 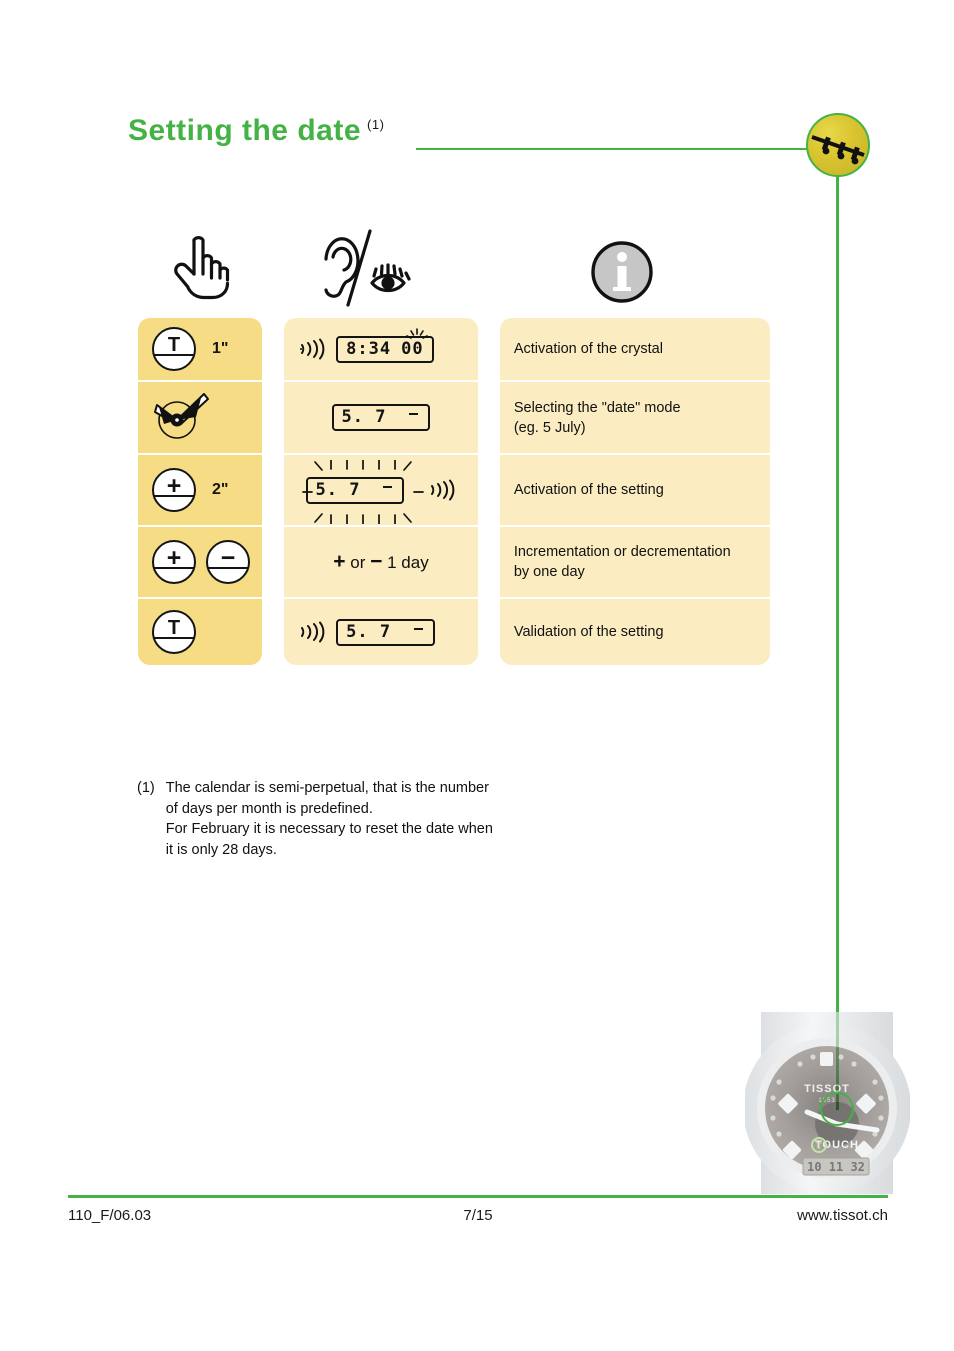 I want to click on table-row: 8:34 00, so click(x=381, y=350).